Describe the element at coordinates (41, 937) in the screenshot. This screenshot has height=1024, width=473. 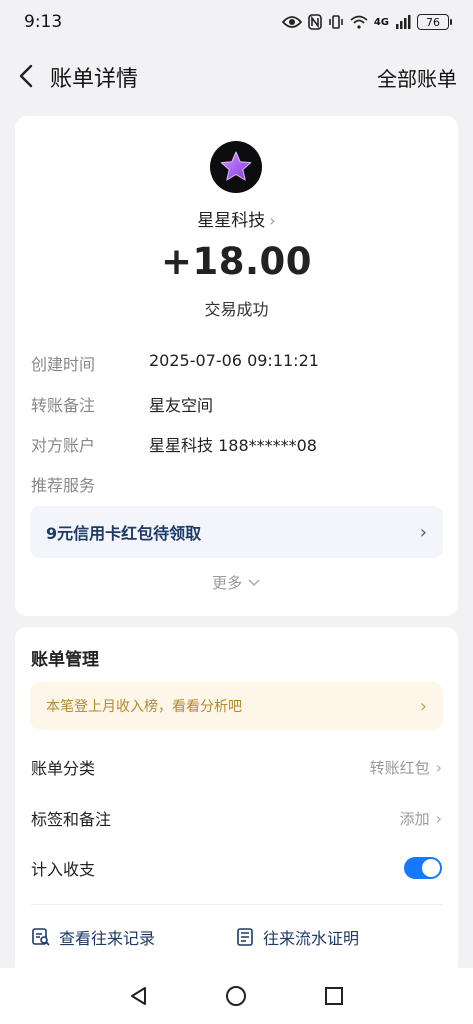
I see `records-search-icon` at that location.